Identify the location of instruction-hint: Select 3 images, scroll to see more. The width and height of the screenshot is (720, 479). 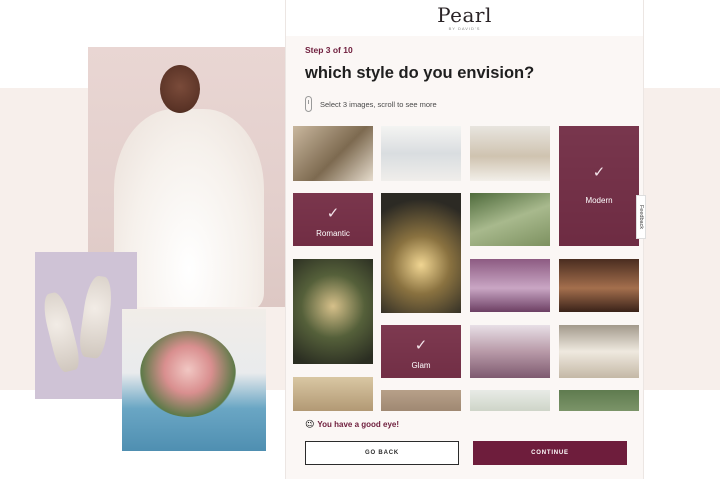
(371, 104).